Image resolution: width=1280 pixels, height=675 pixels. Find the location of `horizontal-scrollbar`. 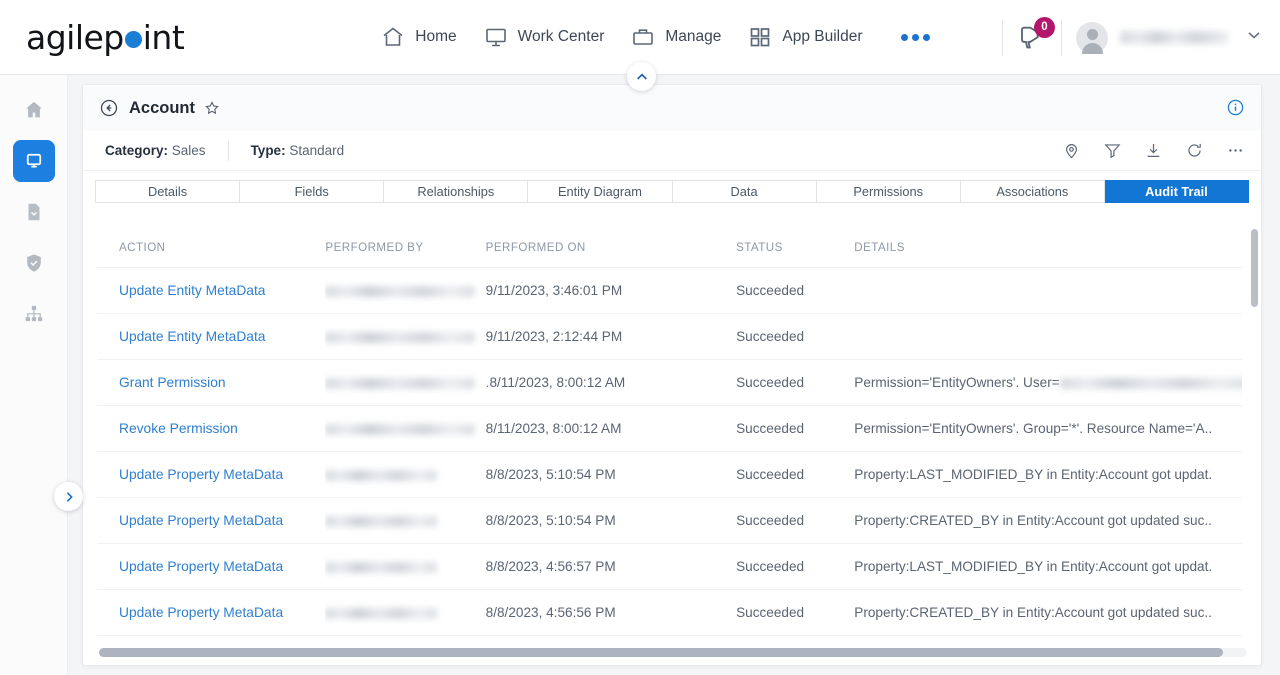

horizontal-scrollbar is located at coordinates (673, 652).